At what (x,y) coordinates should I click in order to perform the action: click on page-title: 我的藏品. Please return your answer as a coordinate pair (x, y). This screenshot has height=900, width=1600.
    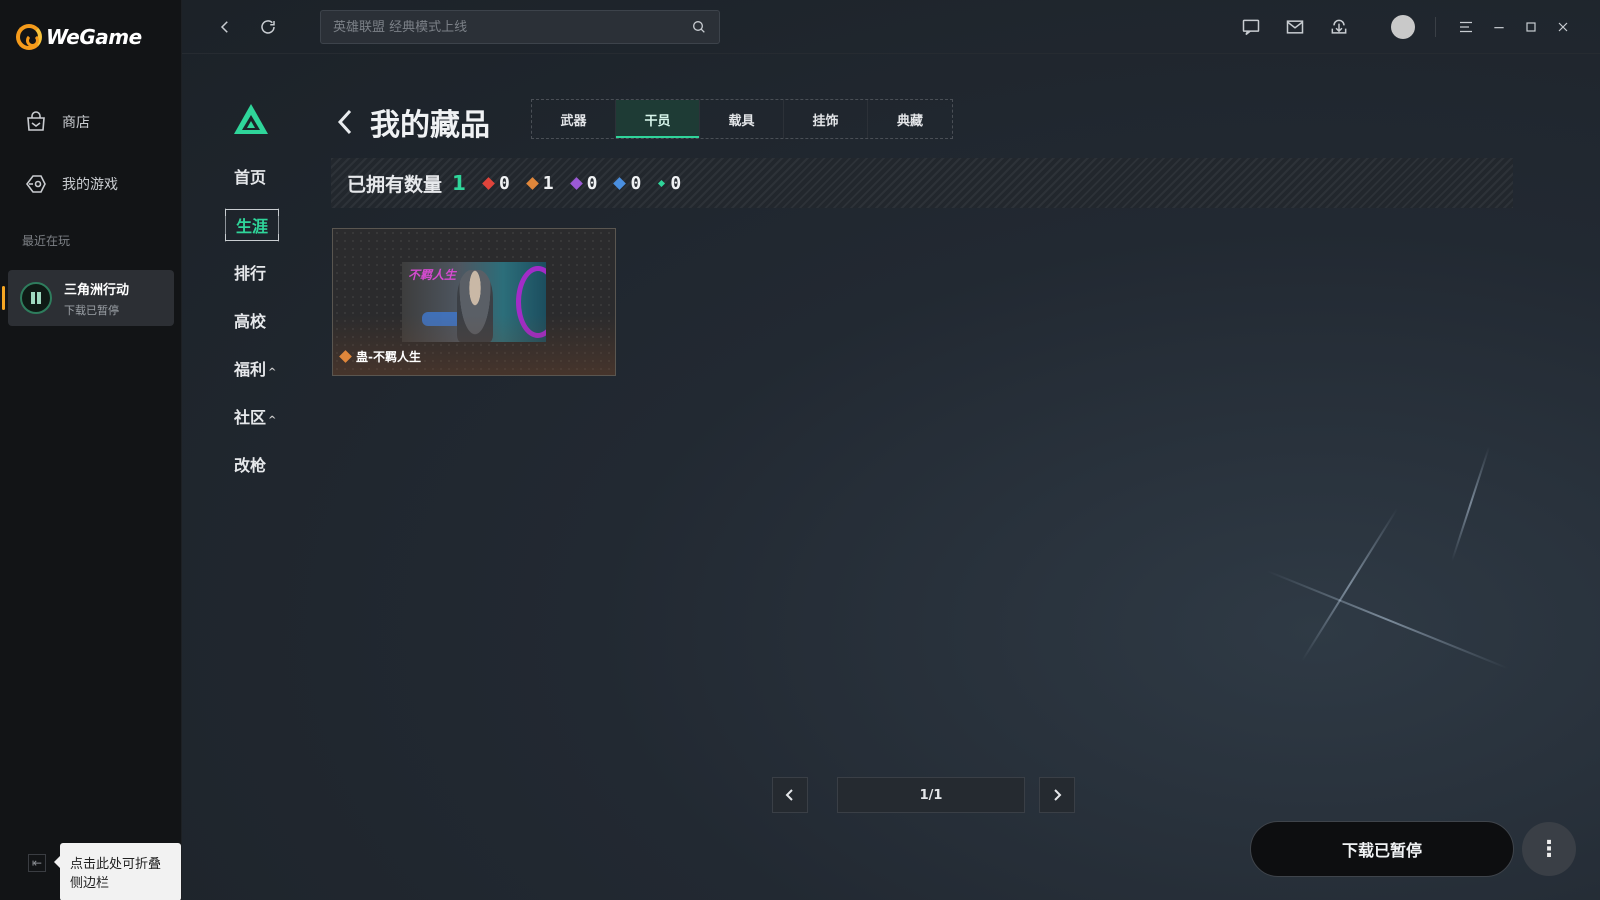
    Looking at the image, I should click on (430, 125).